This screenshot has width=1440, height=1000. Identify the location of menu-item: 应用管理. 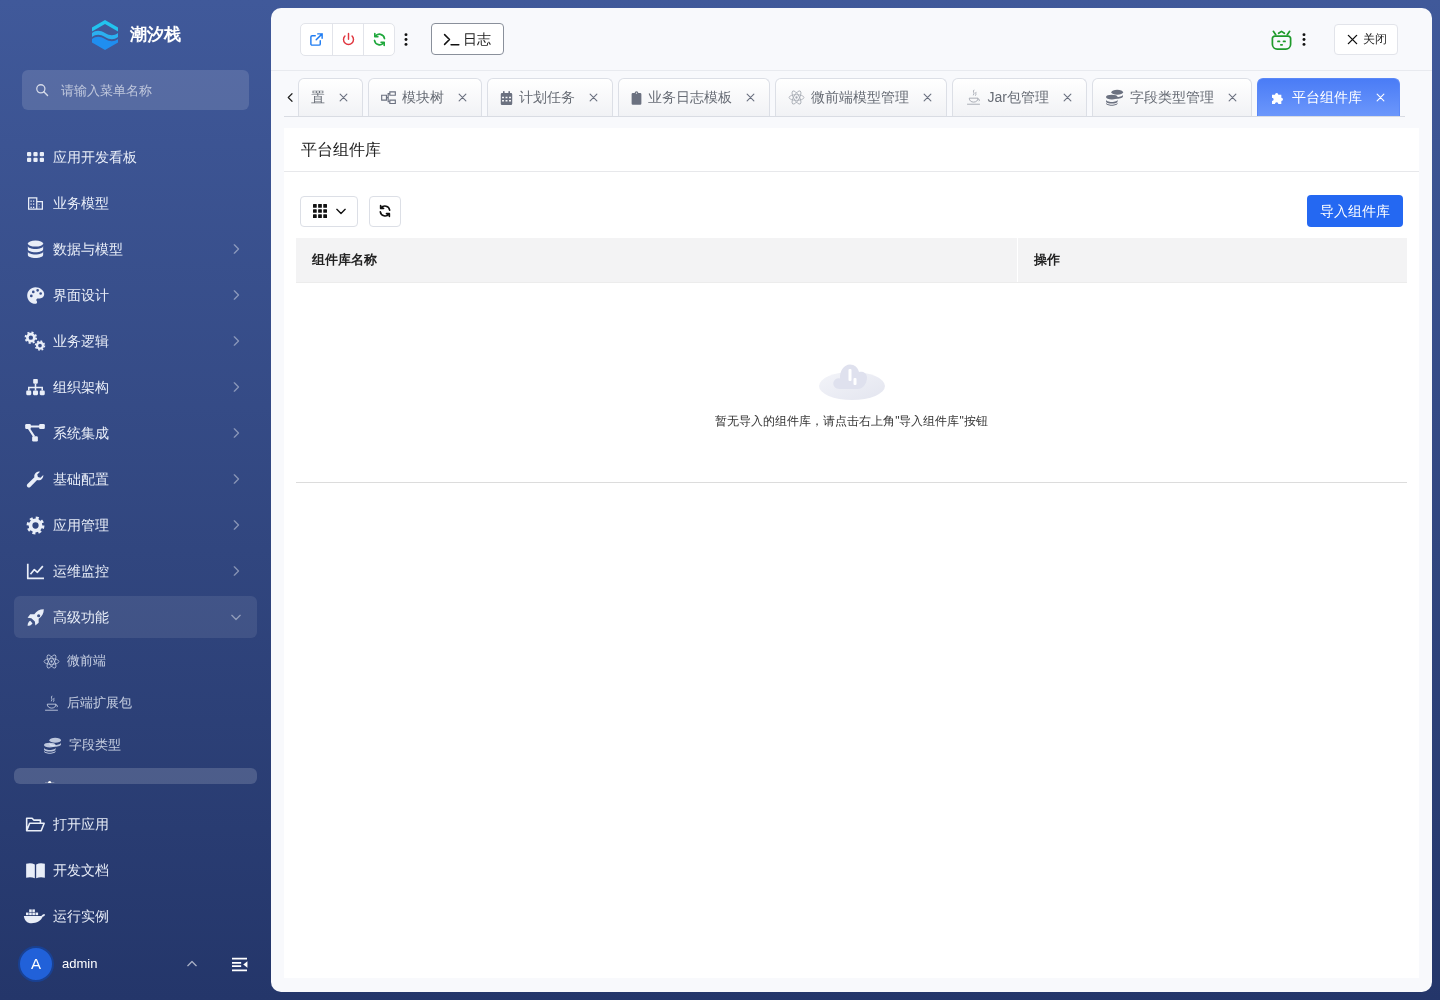
(135, 525).